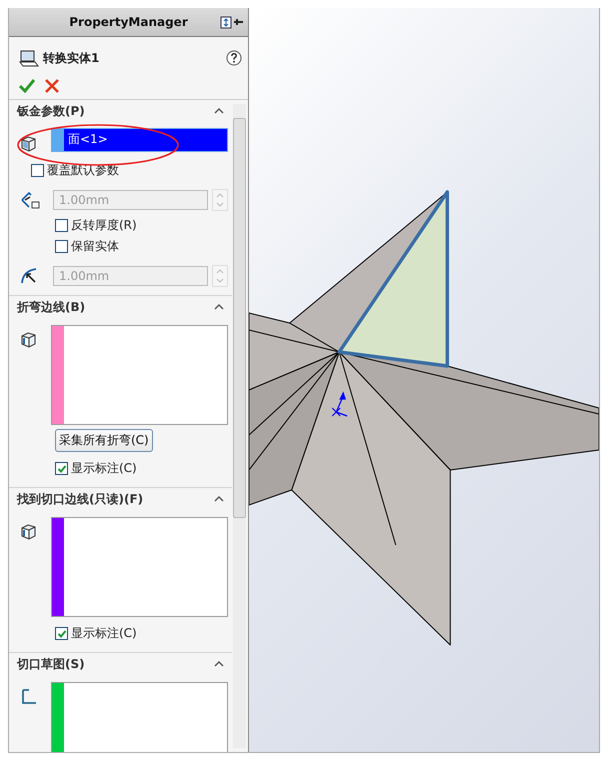  Describe the element at coordinates (80, 499) in the screenshot. I see `section-title: 找到切口边线(只读)(F)` at that location.